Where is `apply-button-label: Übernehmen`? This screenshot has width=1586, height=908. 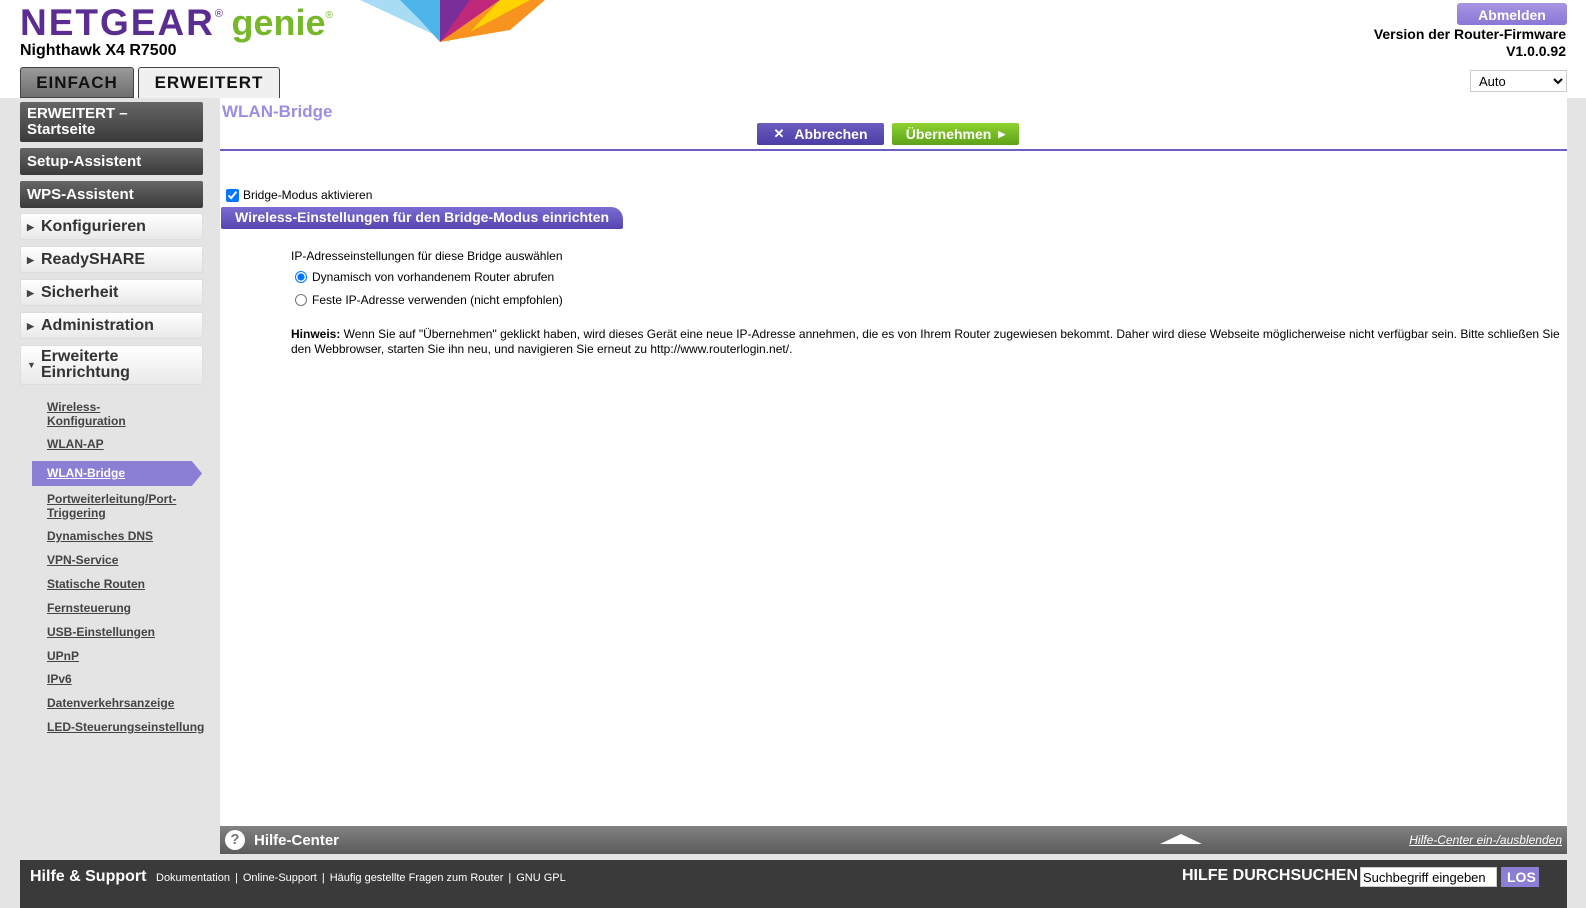 apply-button-label: Übernehmen is located at coordinates (948, 134).